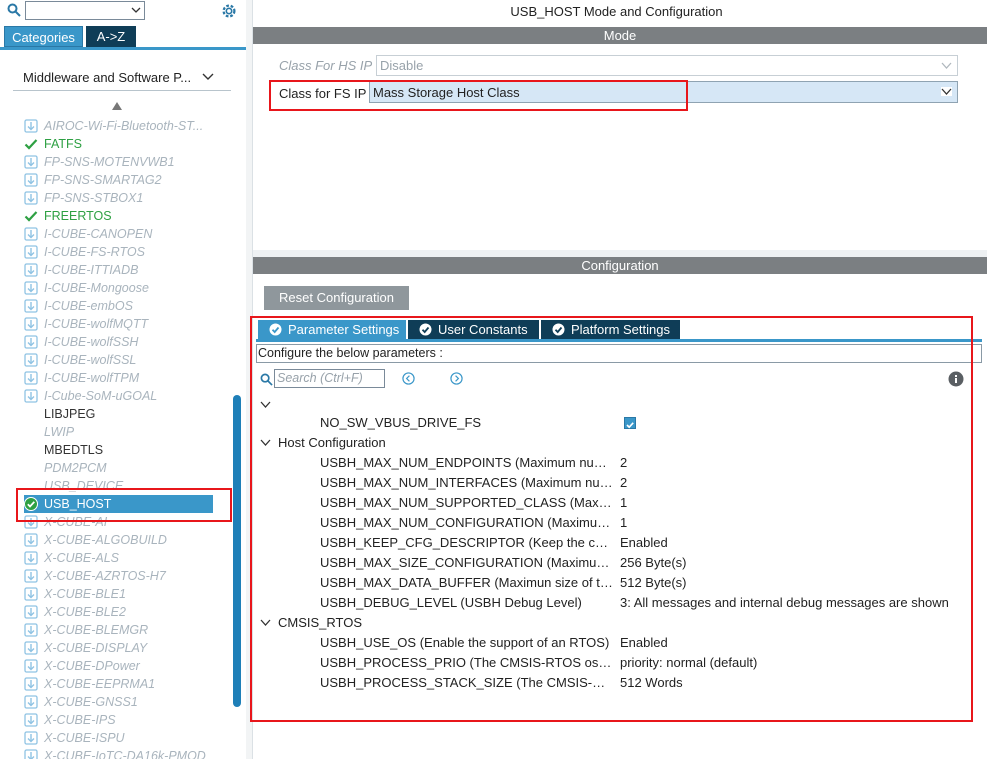  What do you see at coordinates (14, 10) in the screenshot?
I see `search-icon` at bounding box center [14, 10].